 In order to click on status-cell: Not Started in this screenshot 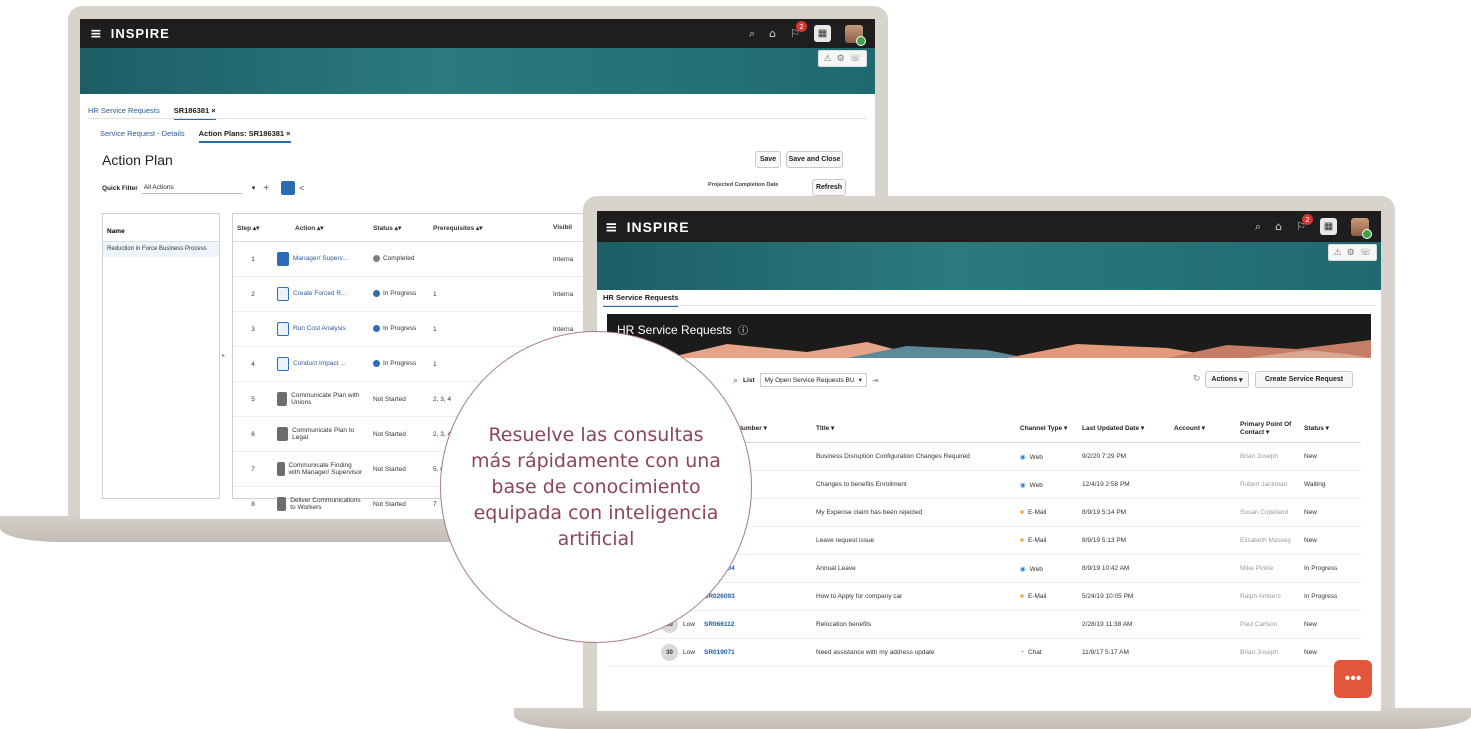, I will do `click(399, 434)`.